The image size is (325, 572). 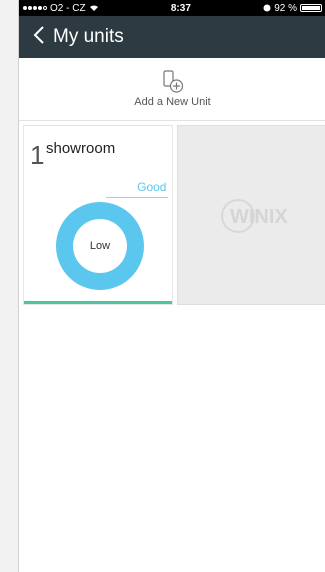 What do you see at coordinates (88, 36) in the screenshot?
I see `page-title: My units` at bounding box center [88, 36].